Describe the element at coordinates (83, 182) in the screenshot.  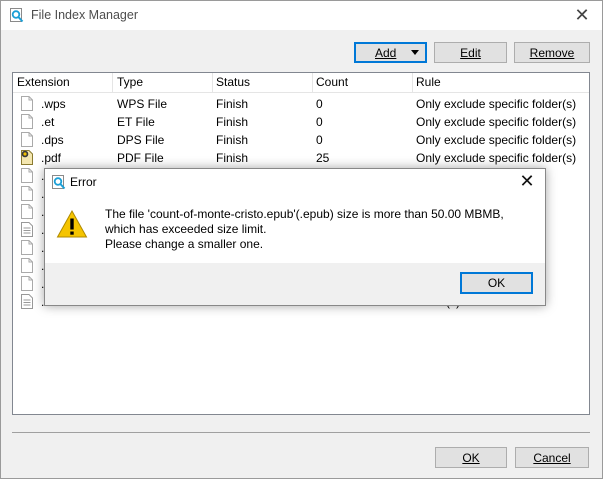
I see `error-dialog-title: Error` at that location.